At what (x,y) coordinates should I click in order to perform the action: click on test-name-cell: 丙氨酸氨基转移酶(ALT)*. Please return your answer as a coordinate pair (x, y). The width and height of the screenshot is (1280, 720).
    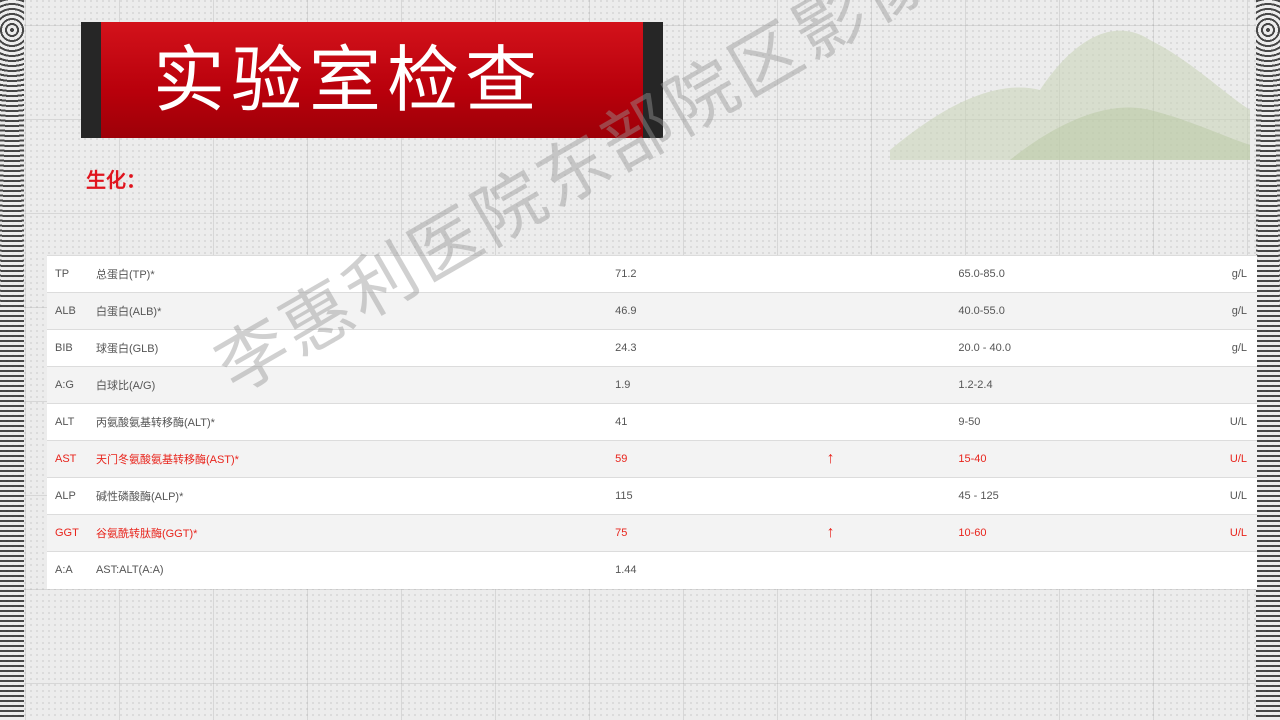
    Looking at the image, I should click on (155, 423).